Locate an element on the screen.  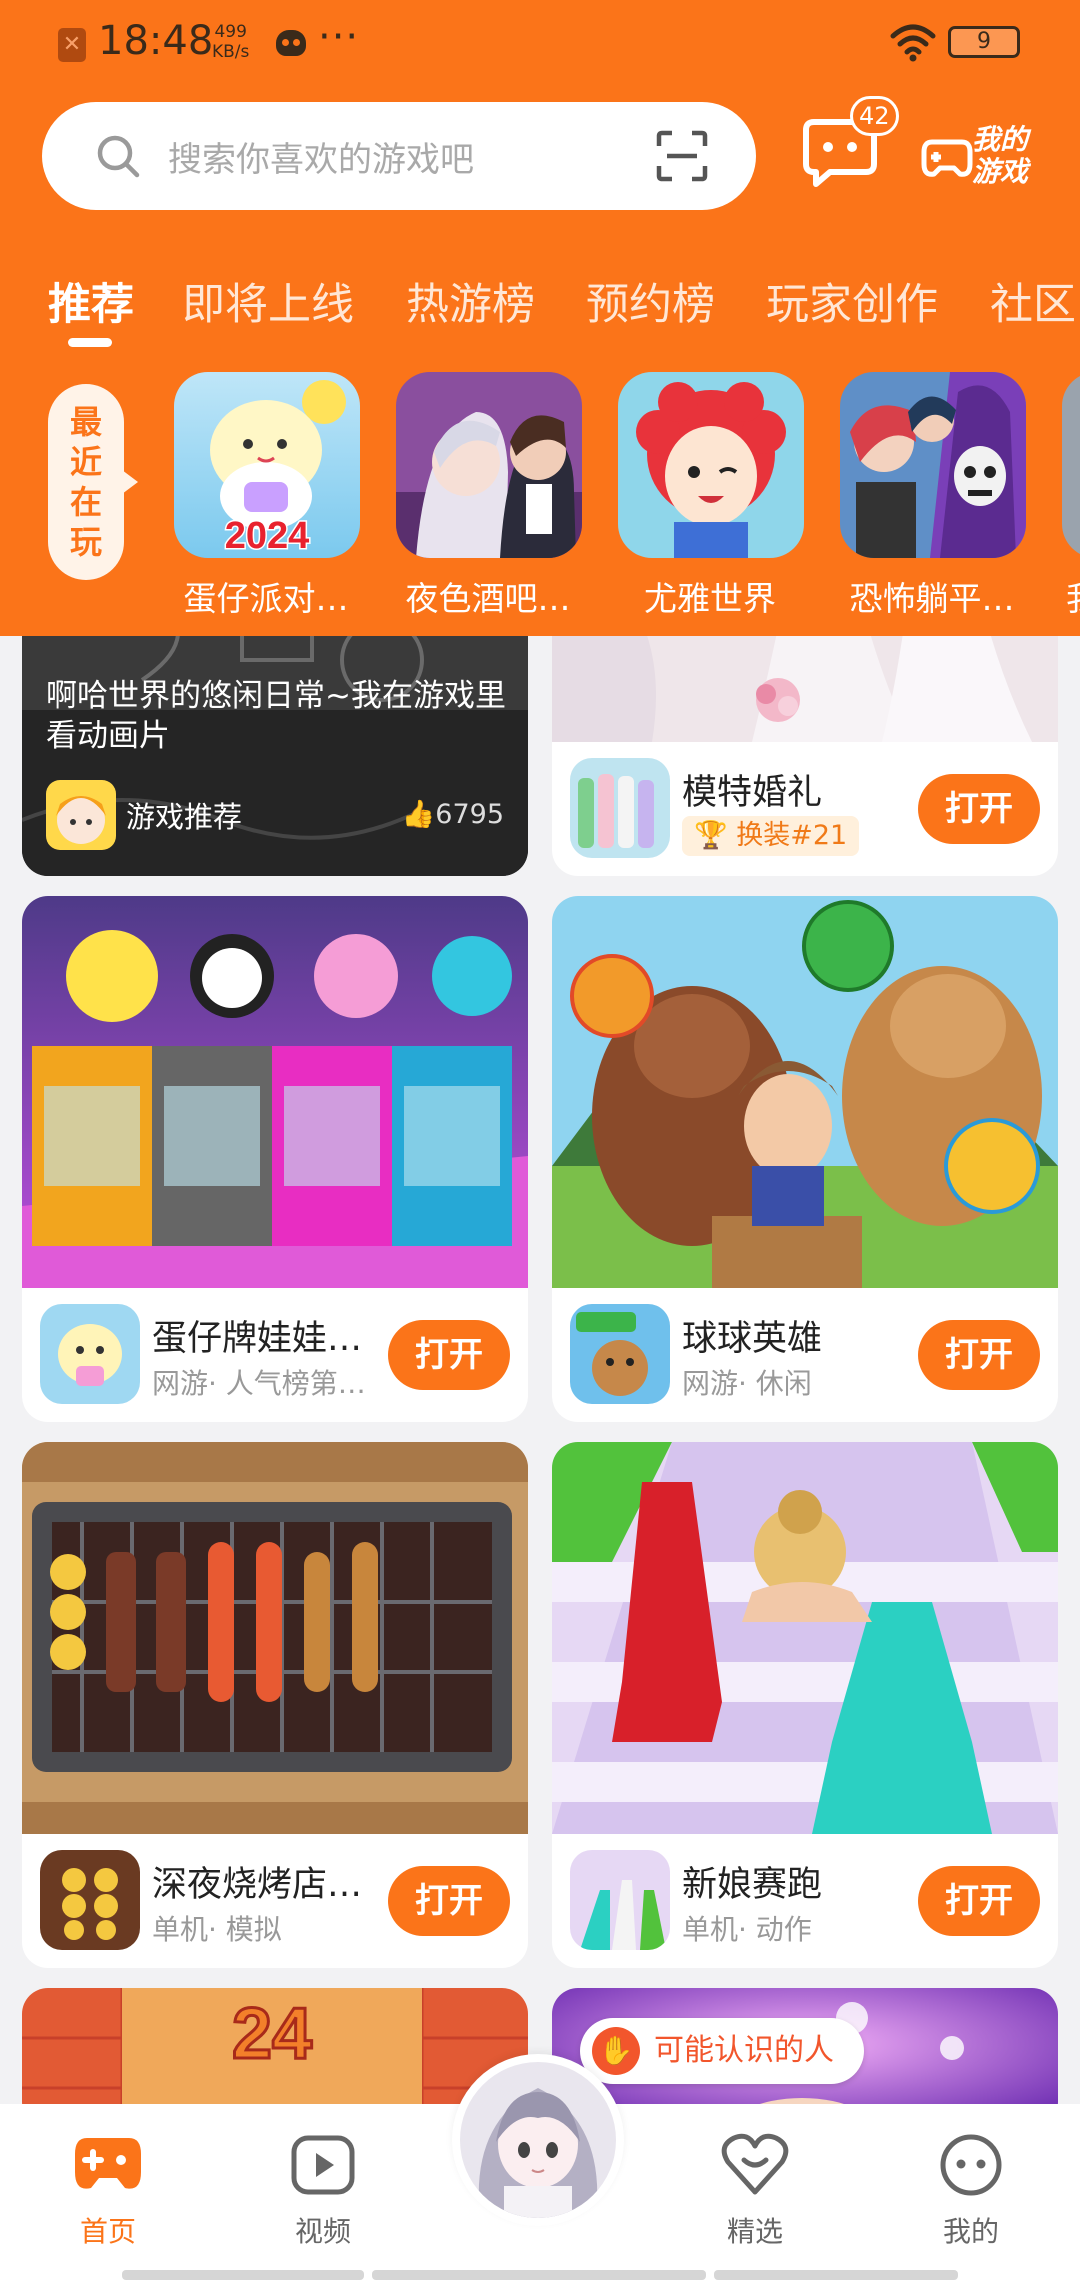
bbq-game-art is located at coordinates (275, 1638).